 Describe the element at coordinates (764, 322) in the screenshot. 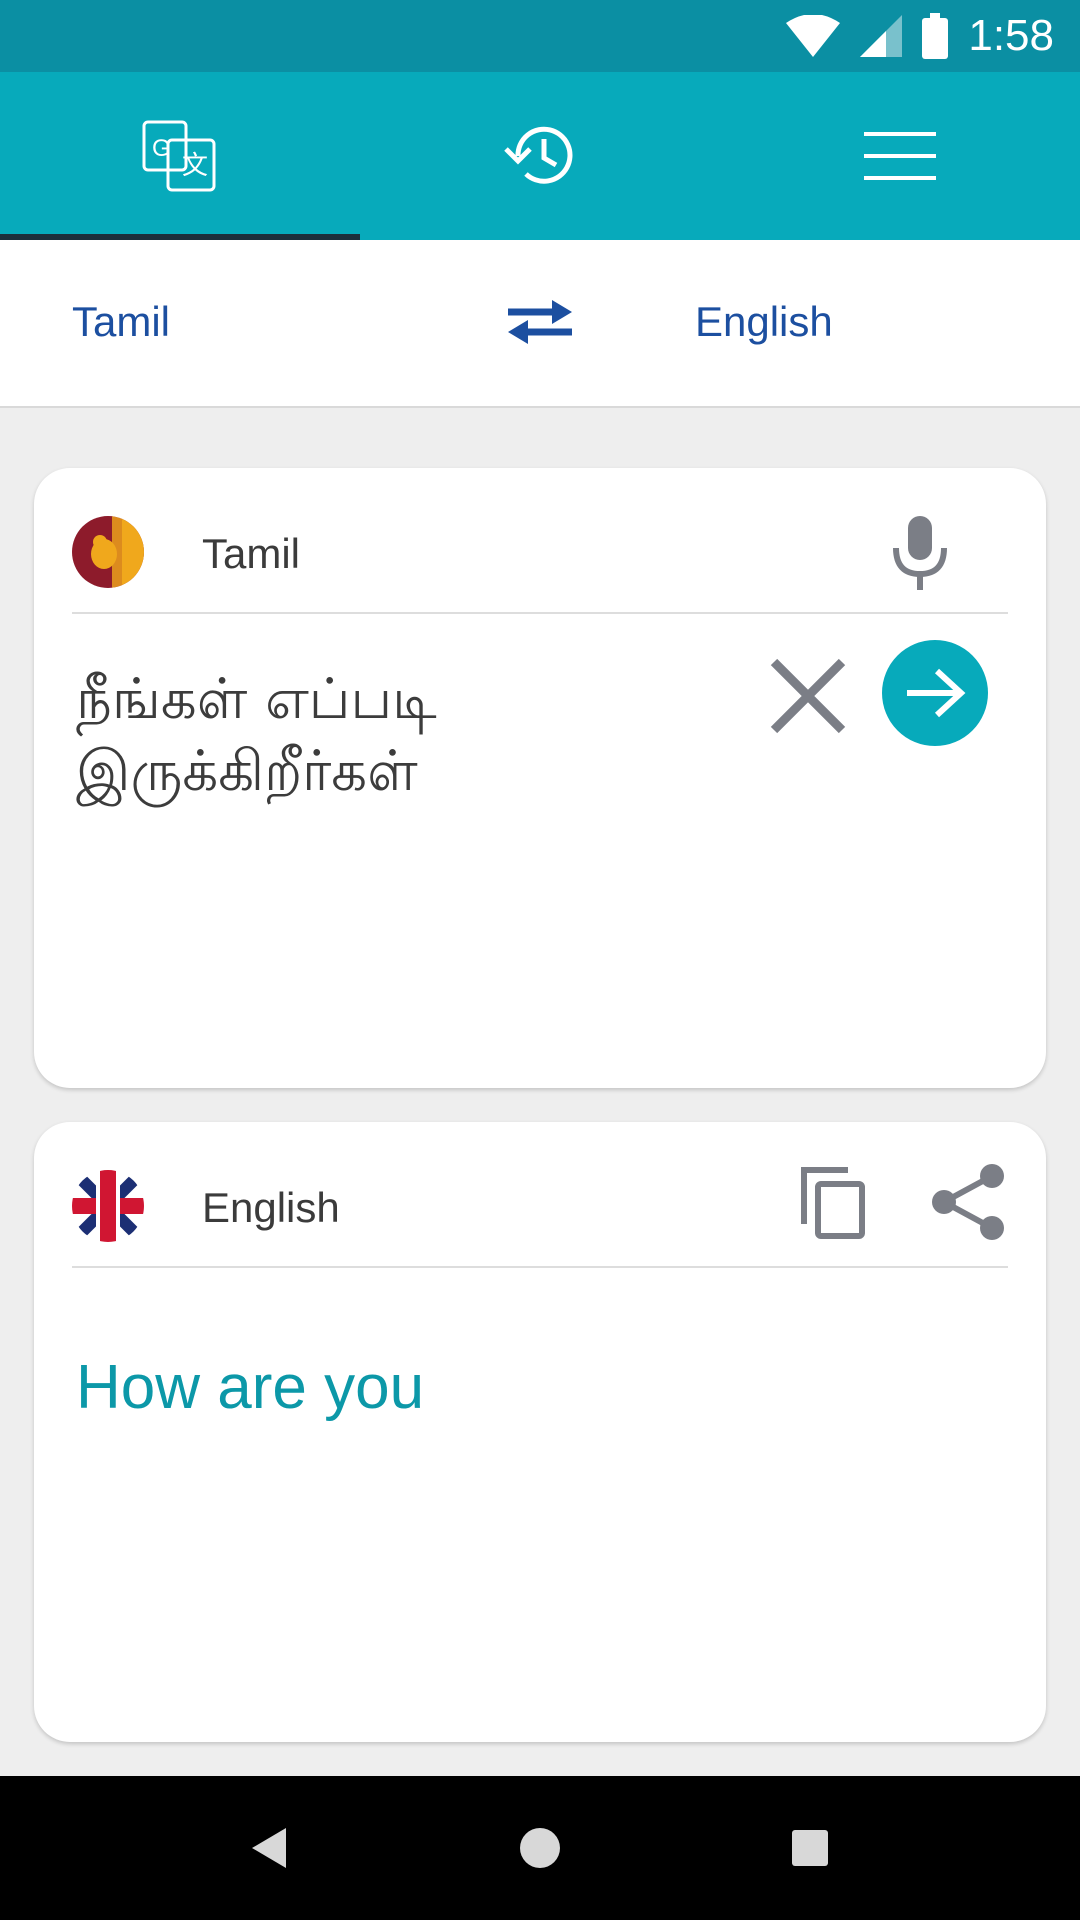

I see `target-language-selector: English` at that location.